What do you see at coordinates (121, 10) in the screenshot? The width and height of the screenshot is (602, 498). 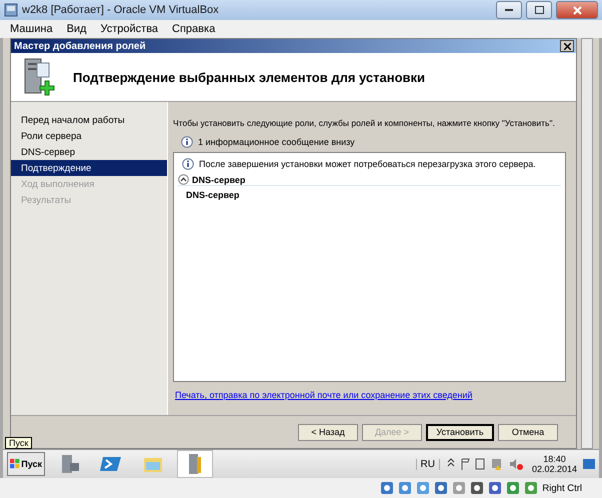 I see `window-title: w2k8 [Работает] - Oracle VM VirtualBox` at bounding box center [121, 10].